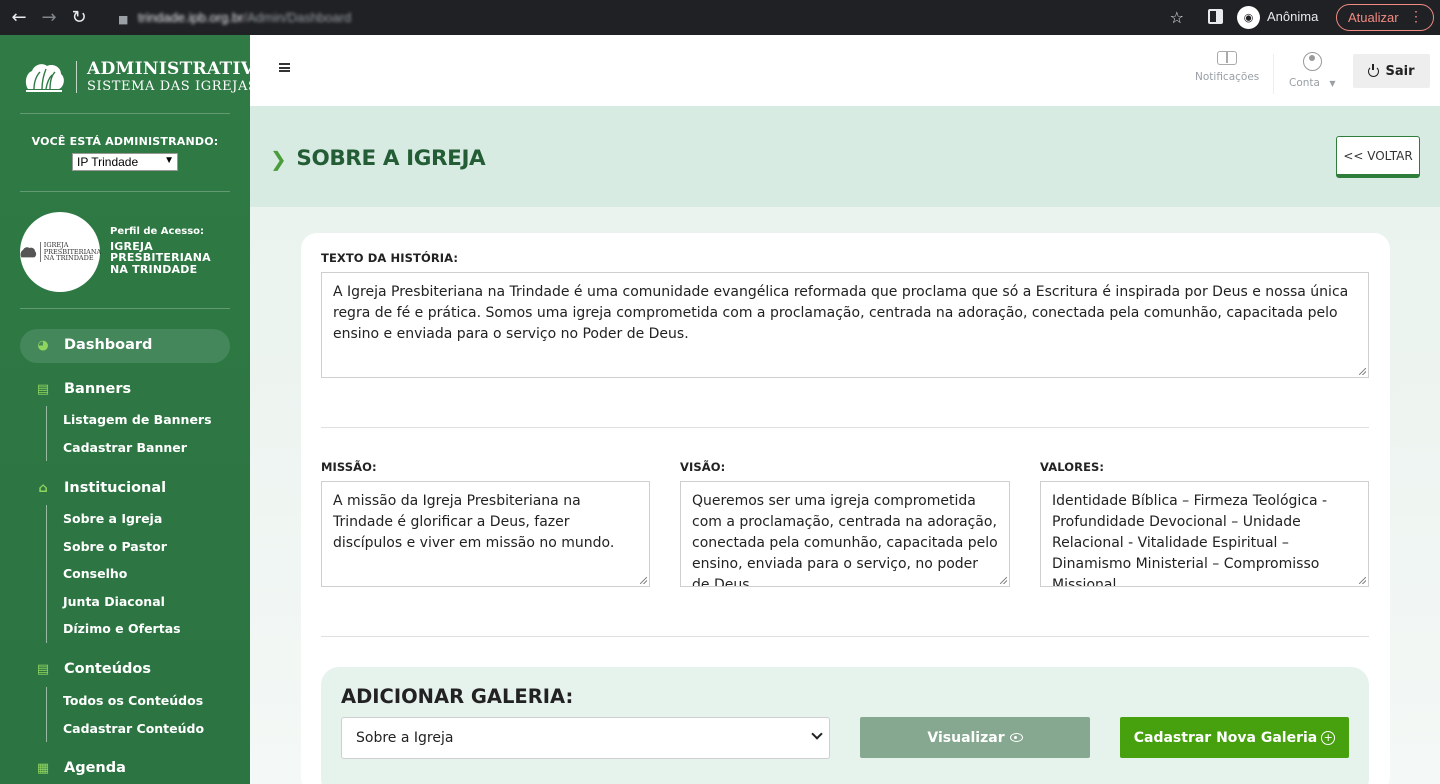 The height and width of the screenshot is (784, 1440). What do you see at coordinates (845, 156) in the screenshot?
I see `page-header: ❯ SOBRE A IGREJA << VOLTAR` at bounding box center [845, 156].